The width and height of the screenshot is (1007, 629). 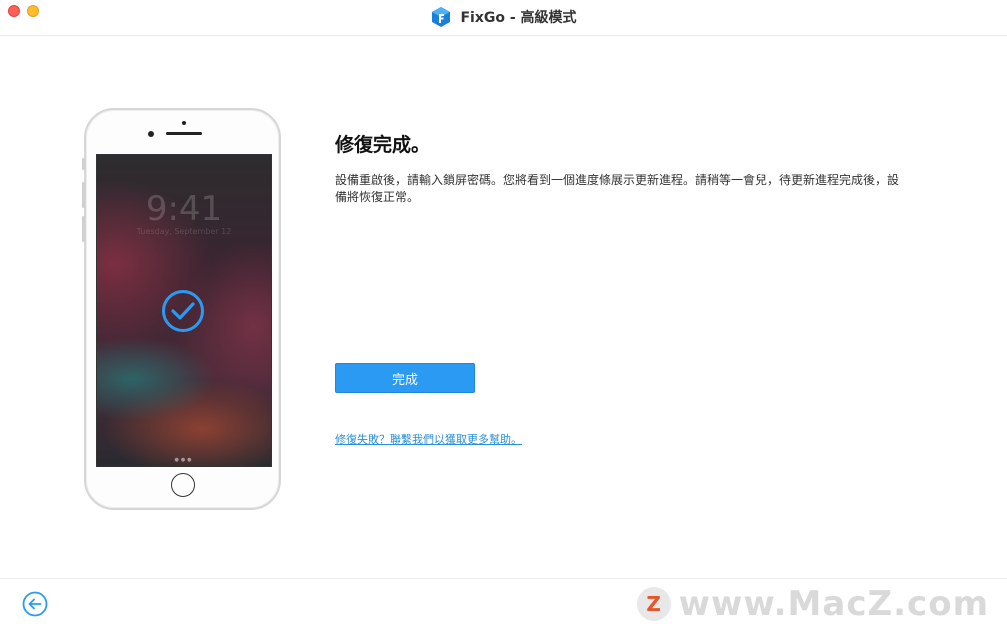 What do you see at coordinates (184, 231) in the screenshot?
I see `lock-screen-date: Tuesday, September 12` at bounding box center [184, 231].